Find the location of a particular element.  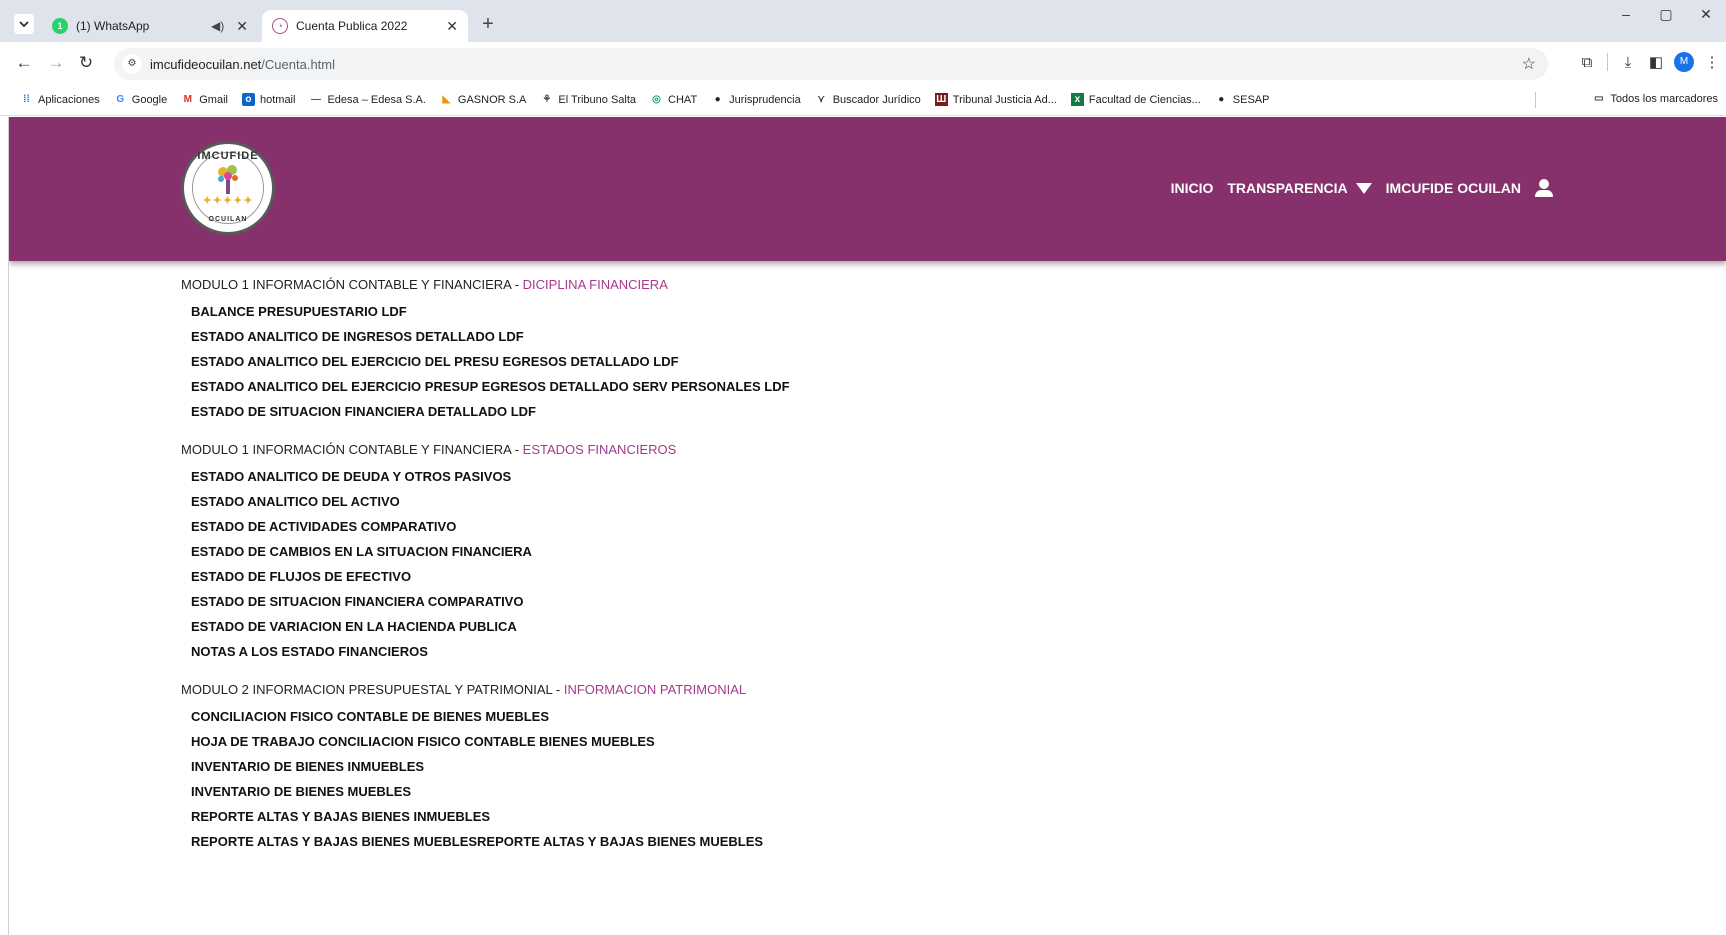

bookmark-item: ⁞⁞ Aplicaciones is located at coordinates (60, 99).